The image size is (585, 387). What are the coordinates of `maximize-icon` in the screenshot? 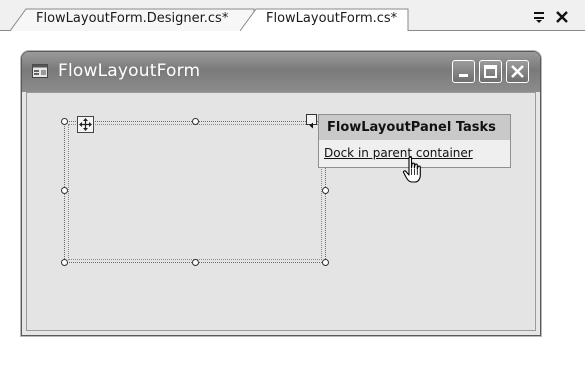 It's located at (490, 71).